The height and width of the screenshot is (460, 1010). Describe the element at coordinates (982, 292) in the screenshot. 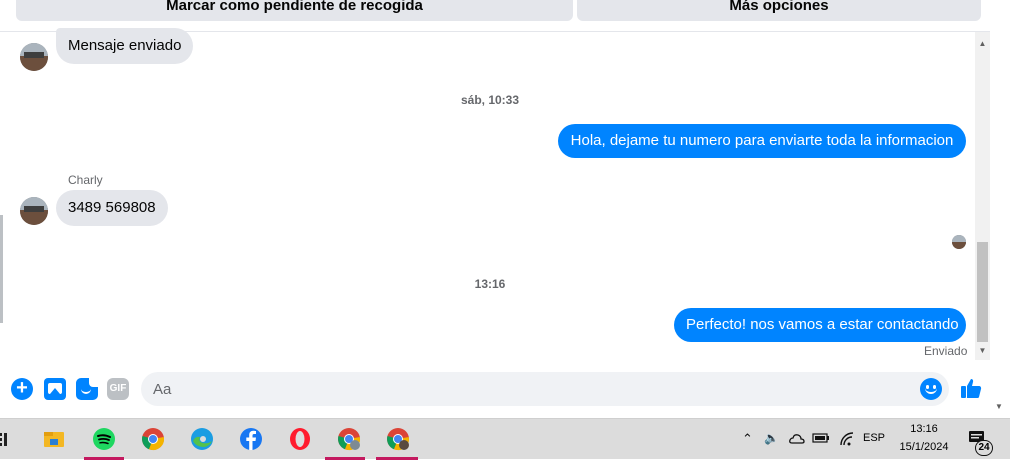

I see `scroll-thumb` at that location.